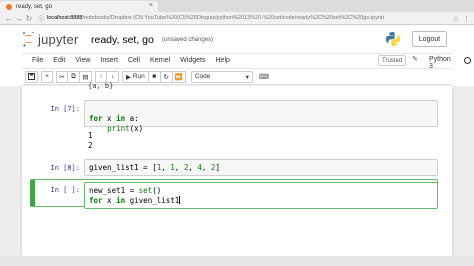  What do you see at coordinates (31, 76) in the screenshot?
I see `save-icon` at bounding box center [31, 76].